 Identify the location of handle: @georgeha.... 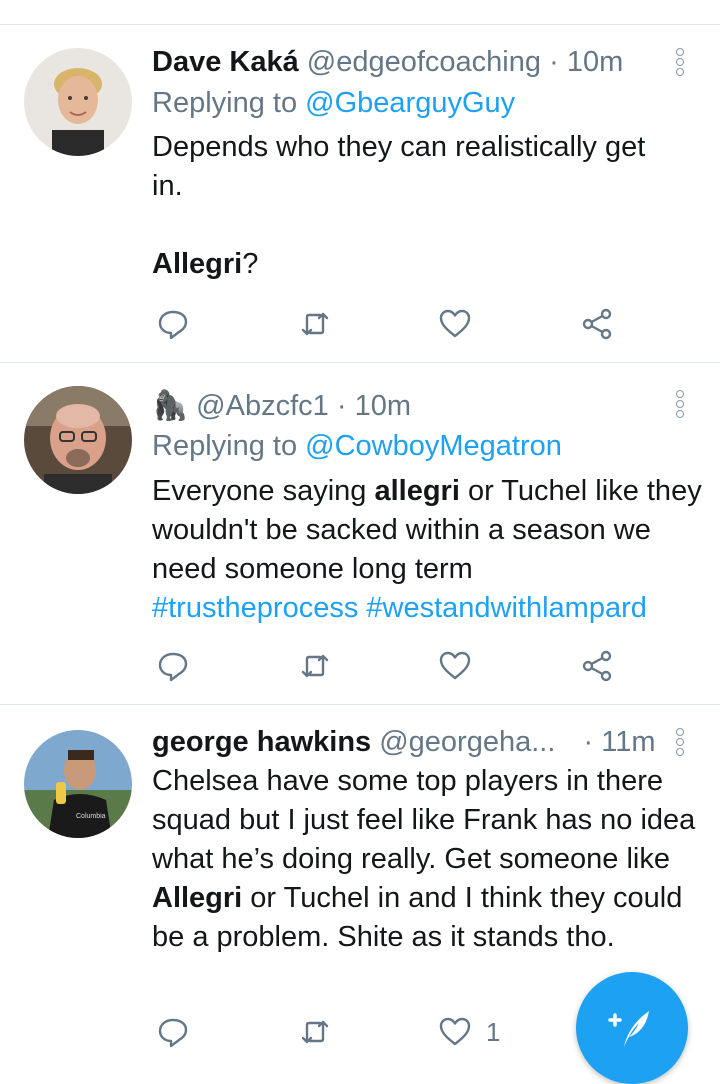
(467, 742).